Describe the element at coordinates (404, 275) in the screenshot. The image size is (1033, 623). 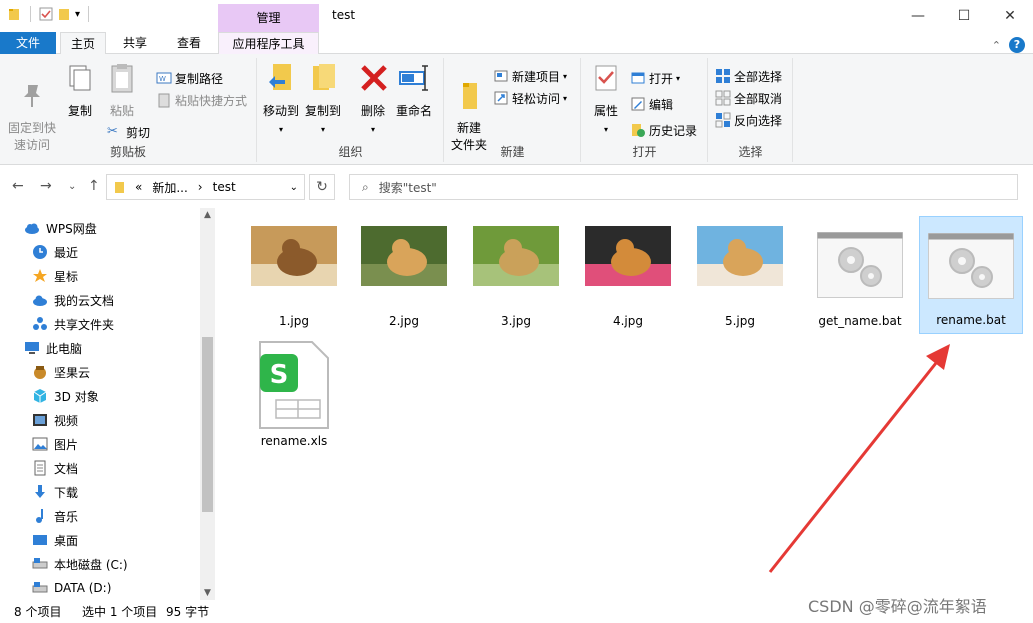
I see `file-item: 2.jpg` at that location.